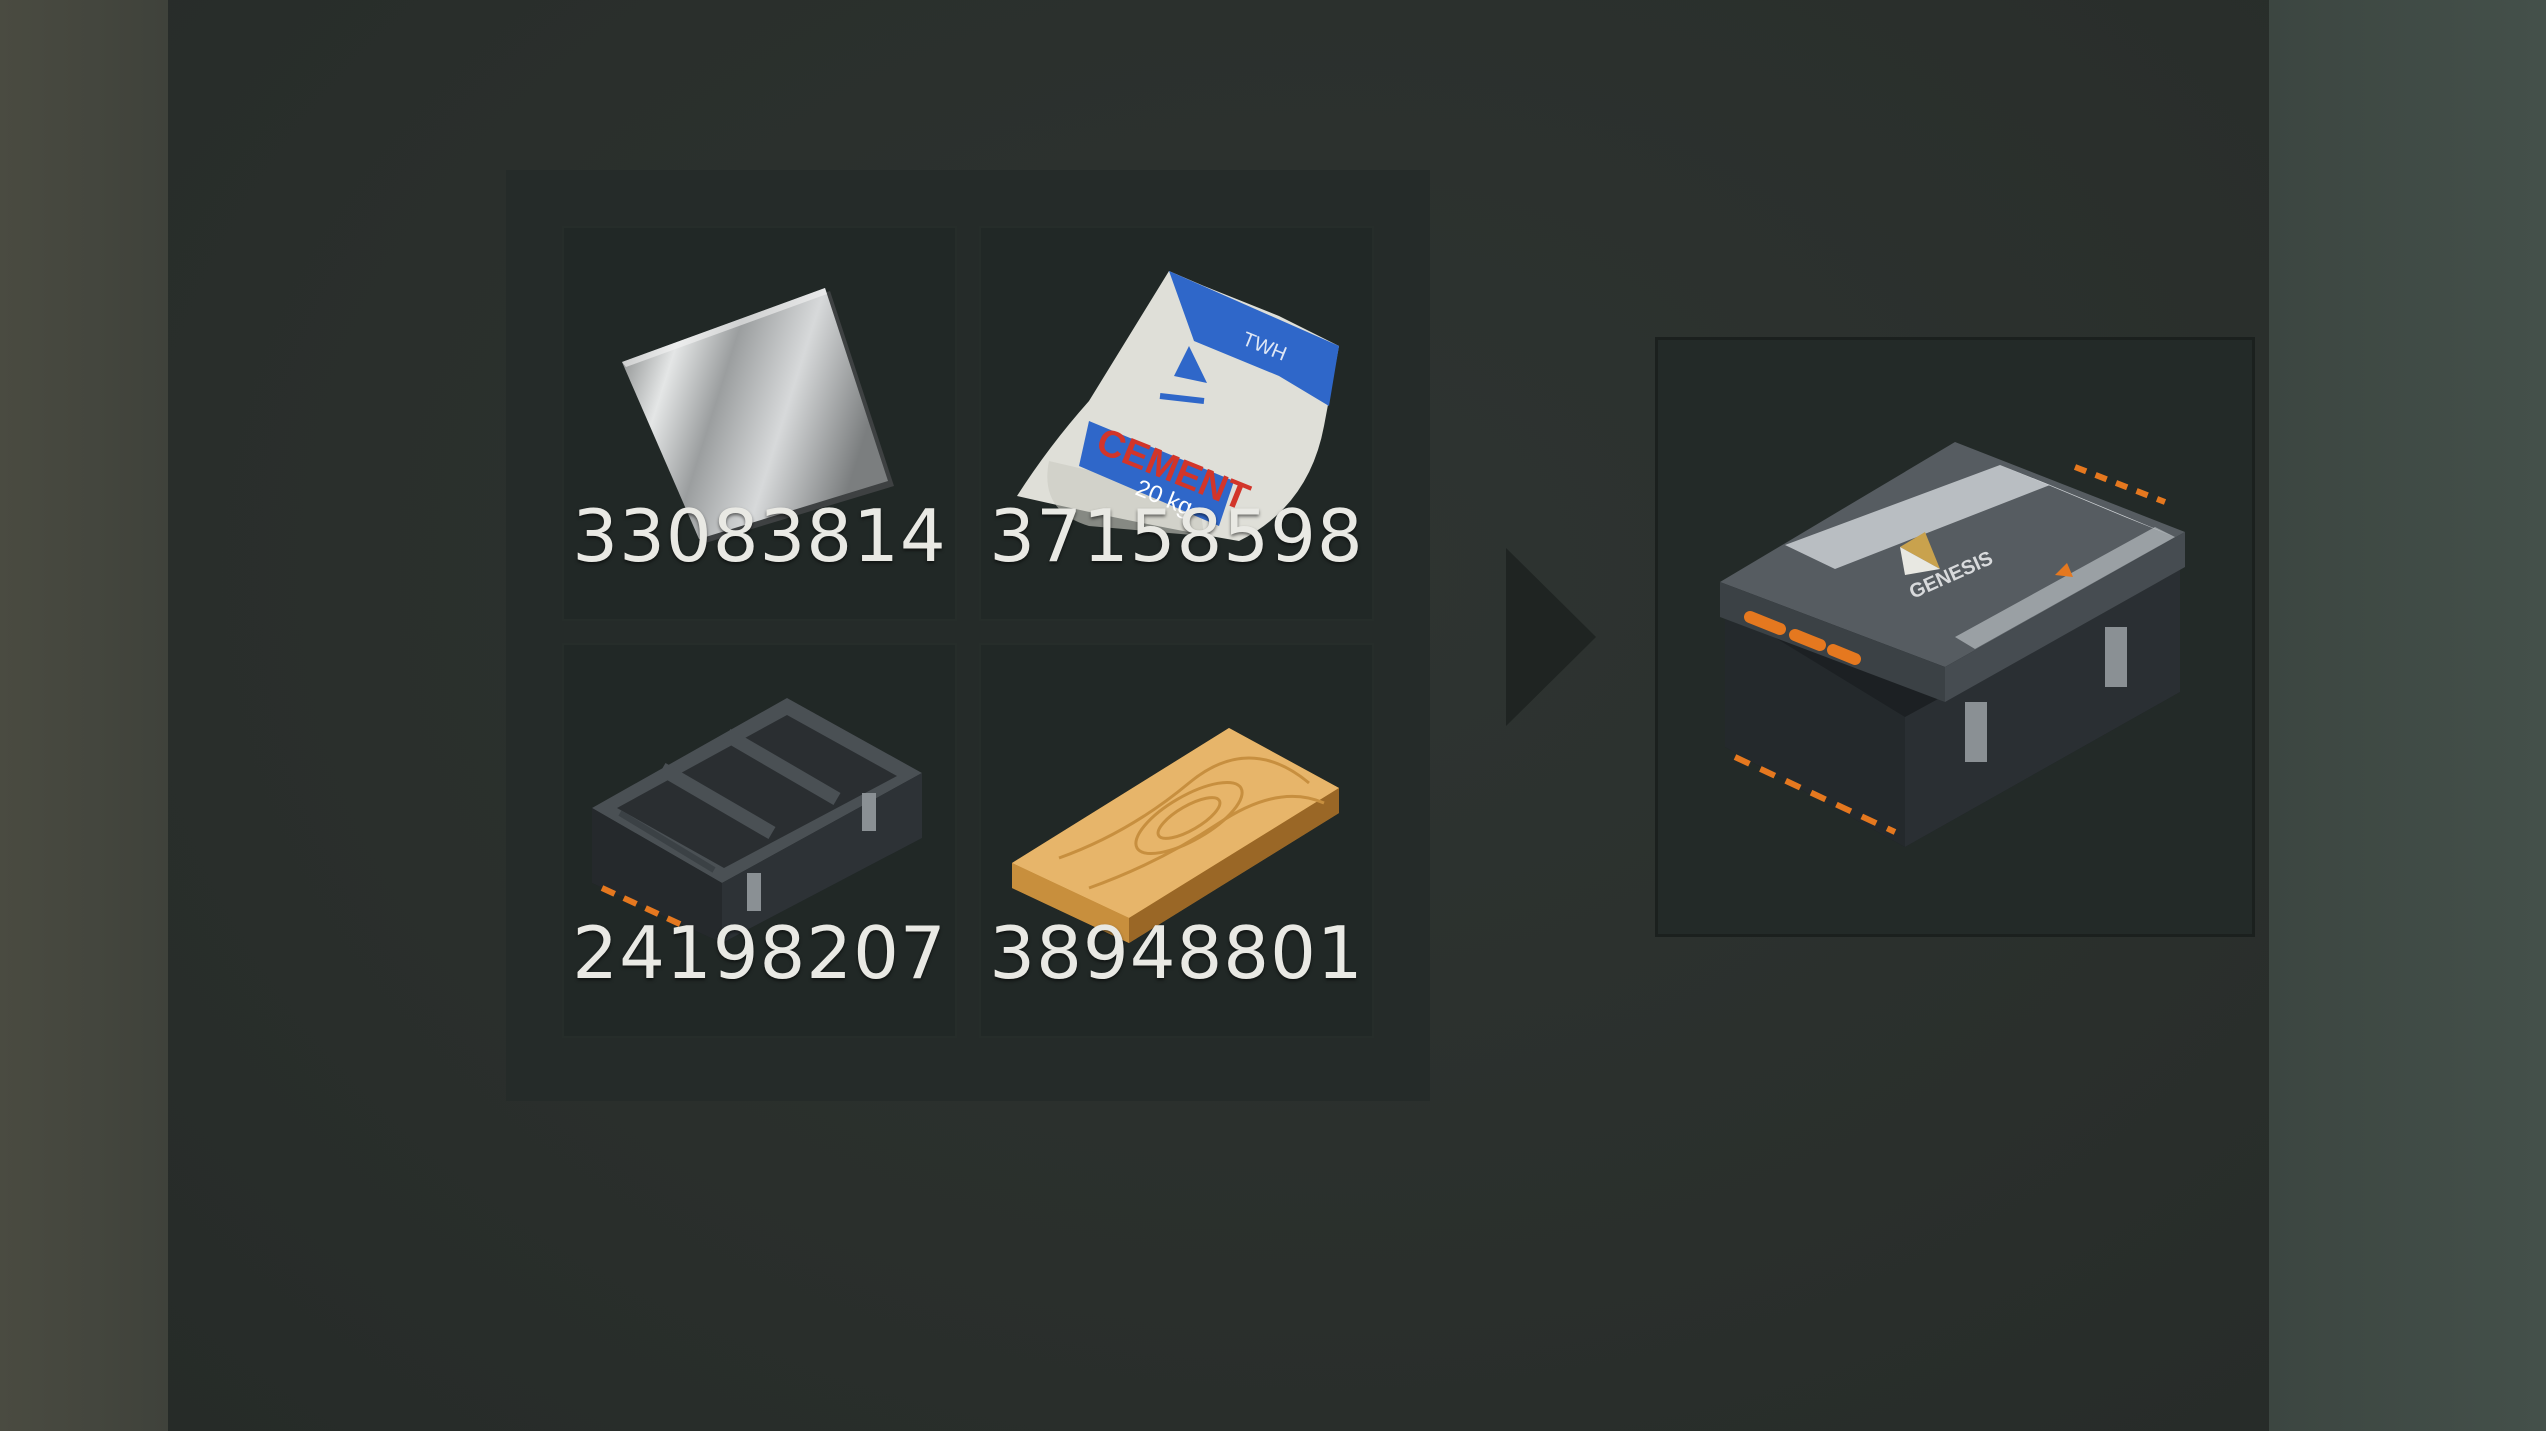 Image resolution: width=2546 pixels, height=1431 pixels. What do you see at coordinates (759, 536) in the screenshot?
I see `ingredient-count: 33083814` at bounding box center [759, 536].